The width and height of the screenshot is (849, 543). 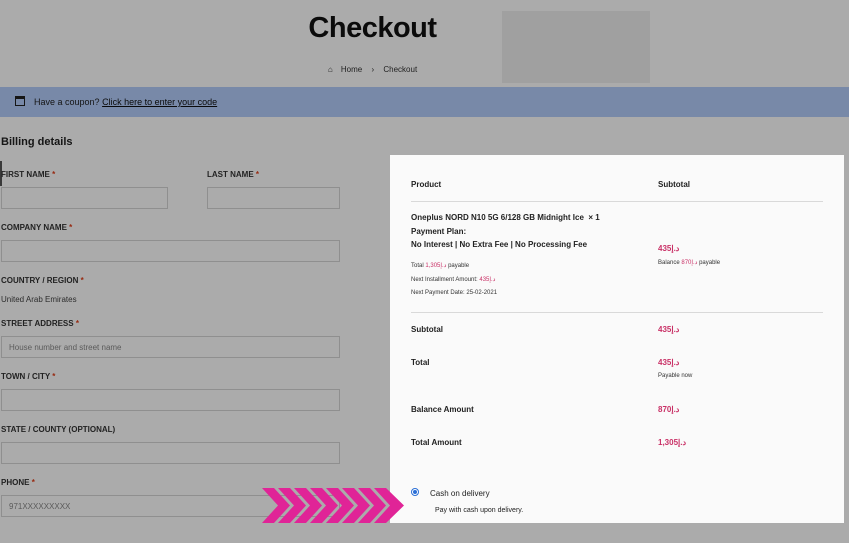 What do you see at coordinates (479, 510) in the screenshot?
I see `payment-method-description: Pay with cash upon delivery.` at bounding box center [479, 510].